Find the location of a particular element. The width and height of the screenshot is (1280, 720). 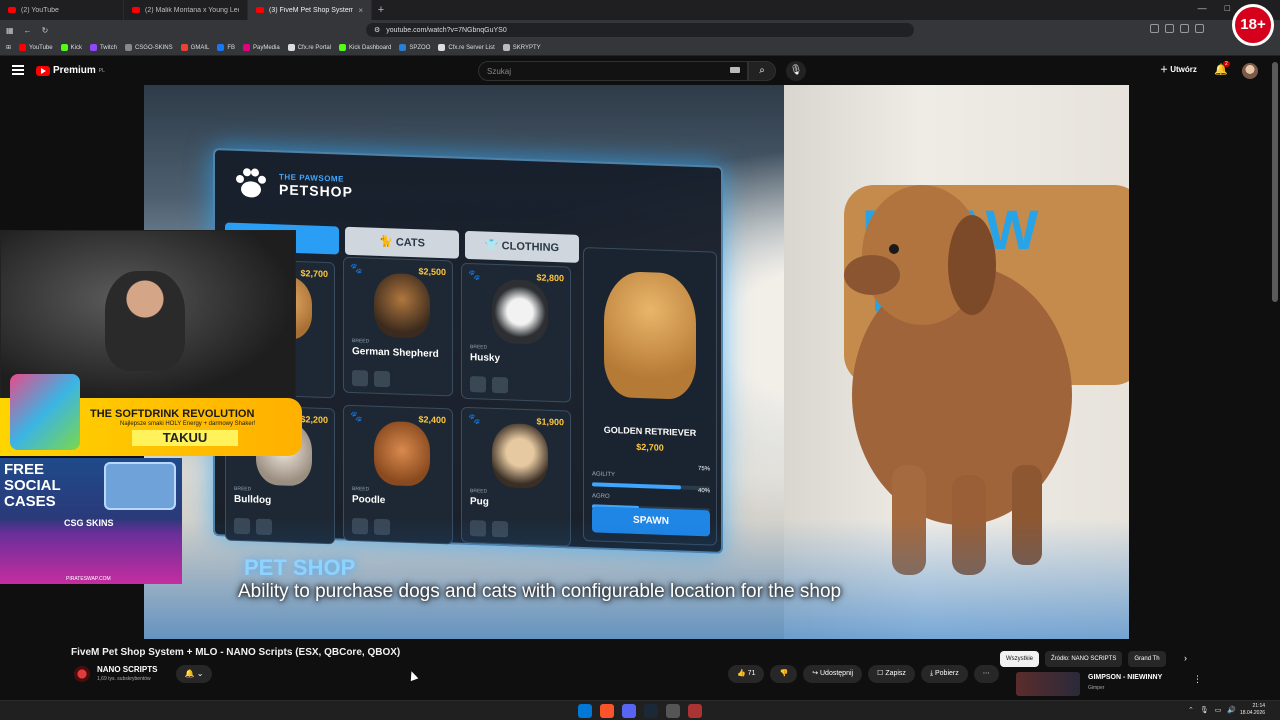

tab-clothing: 👕 CLOTHING is located at coordinates (522, 246).